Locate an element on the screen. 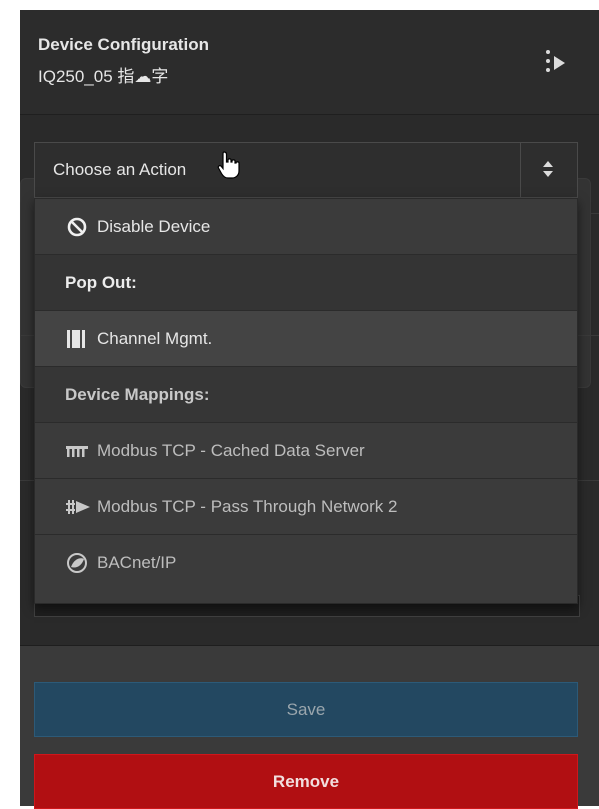 This screenshot has width=599, height=809. menu-group-label: Device Mappings: is located at coordinates (137, 394).